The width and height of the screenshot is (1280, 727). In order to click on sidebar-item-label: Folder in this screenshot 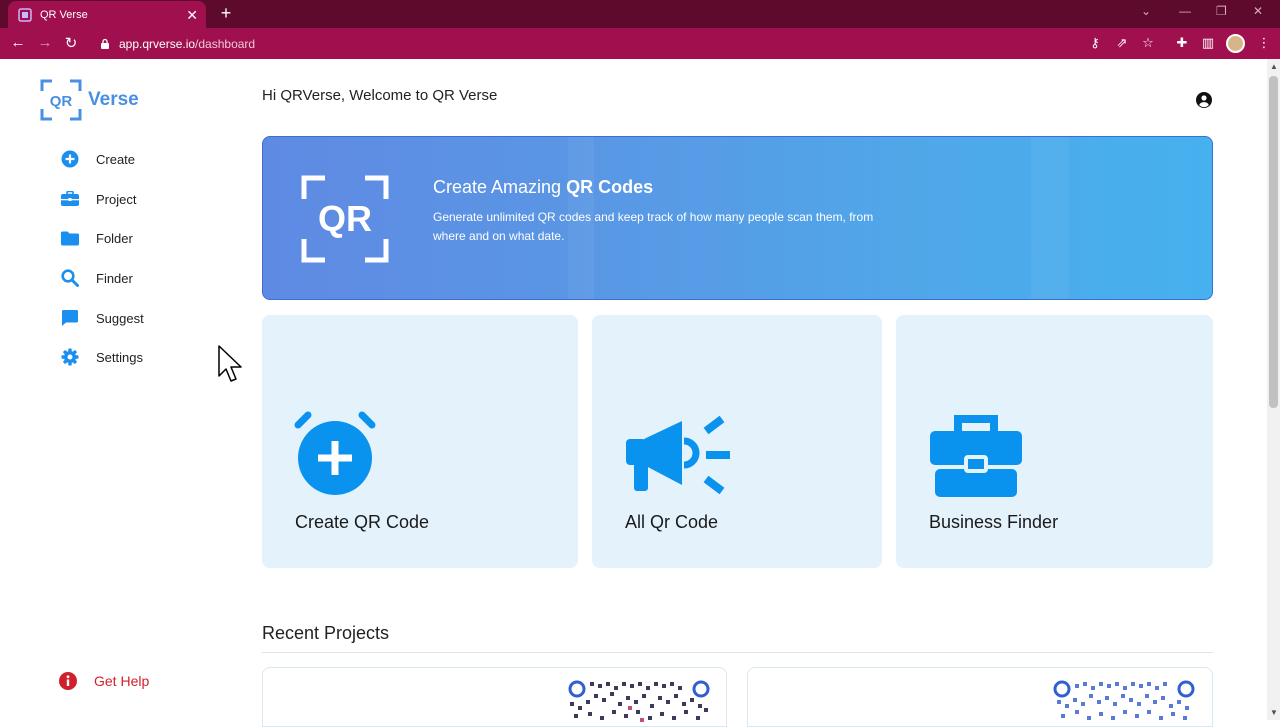, I will do `click(114, 238)`.